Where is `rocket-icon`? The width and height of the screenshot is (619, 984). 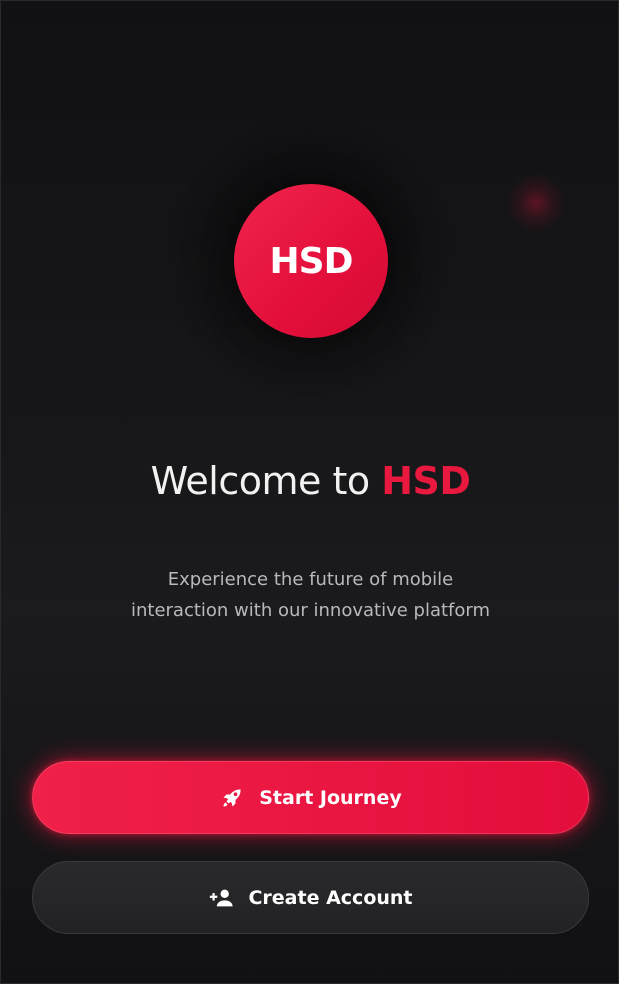
rocket-icon is located at coordinates (232, 798).